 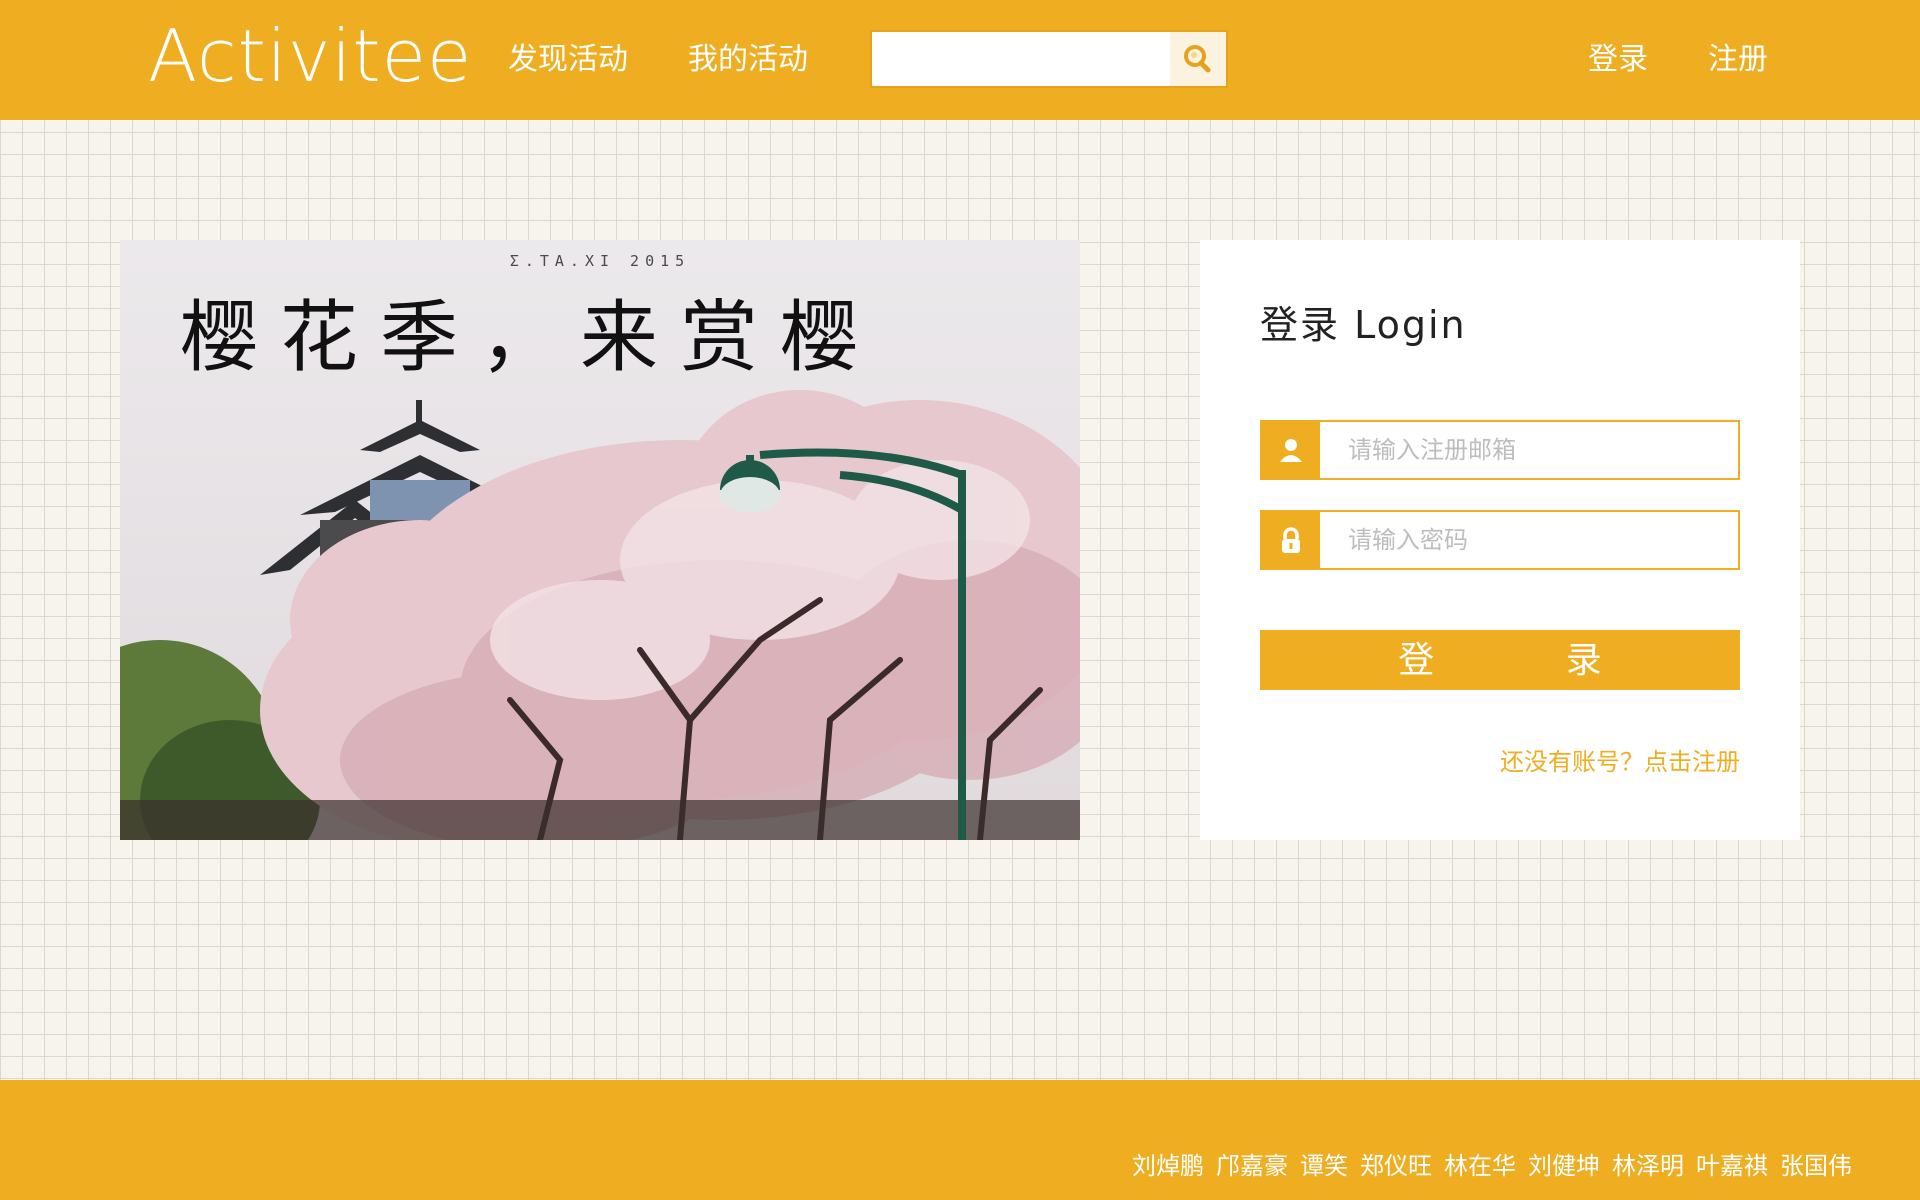 What do you see at coordinates (1620, 762) in the screenshot?
I see `register-prompt-link: 还没有账号？点击注册` at bounding box center [1620, 762].